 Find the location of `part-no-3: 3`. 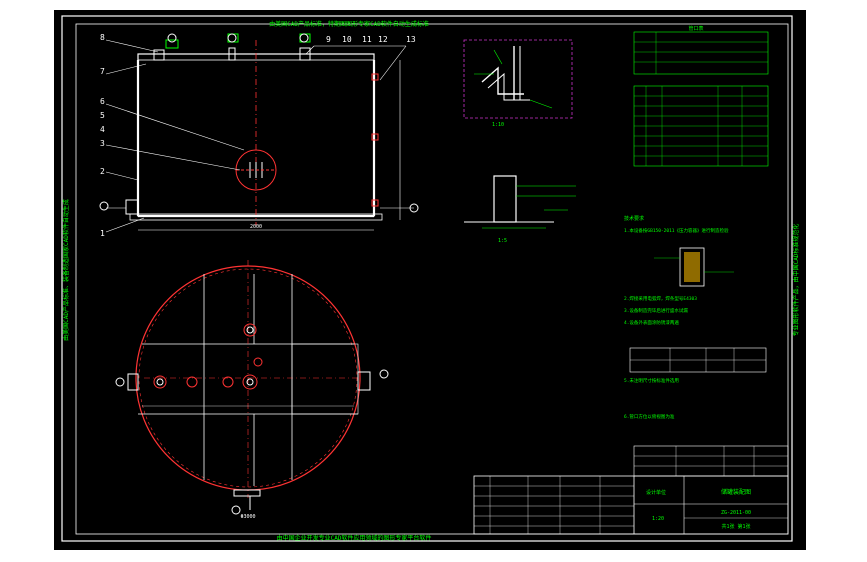

part-no-3: 3 is located at coordinates (102, 143).